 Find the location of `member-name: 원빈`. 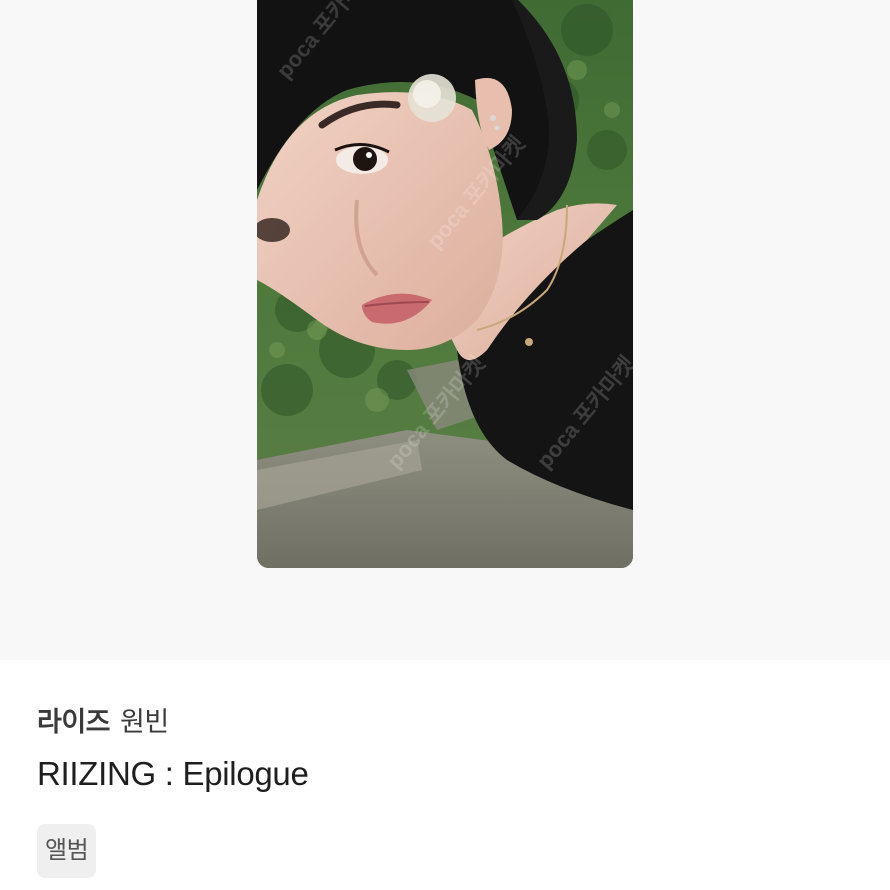

member-name: 원빈 is located at coordinates (144, 722).